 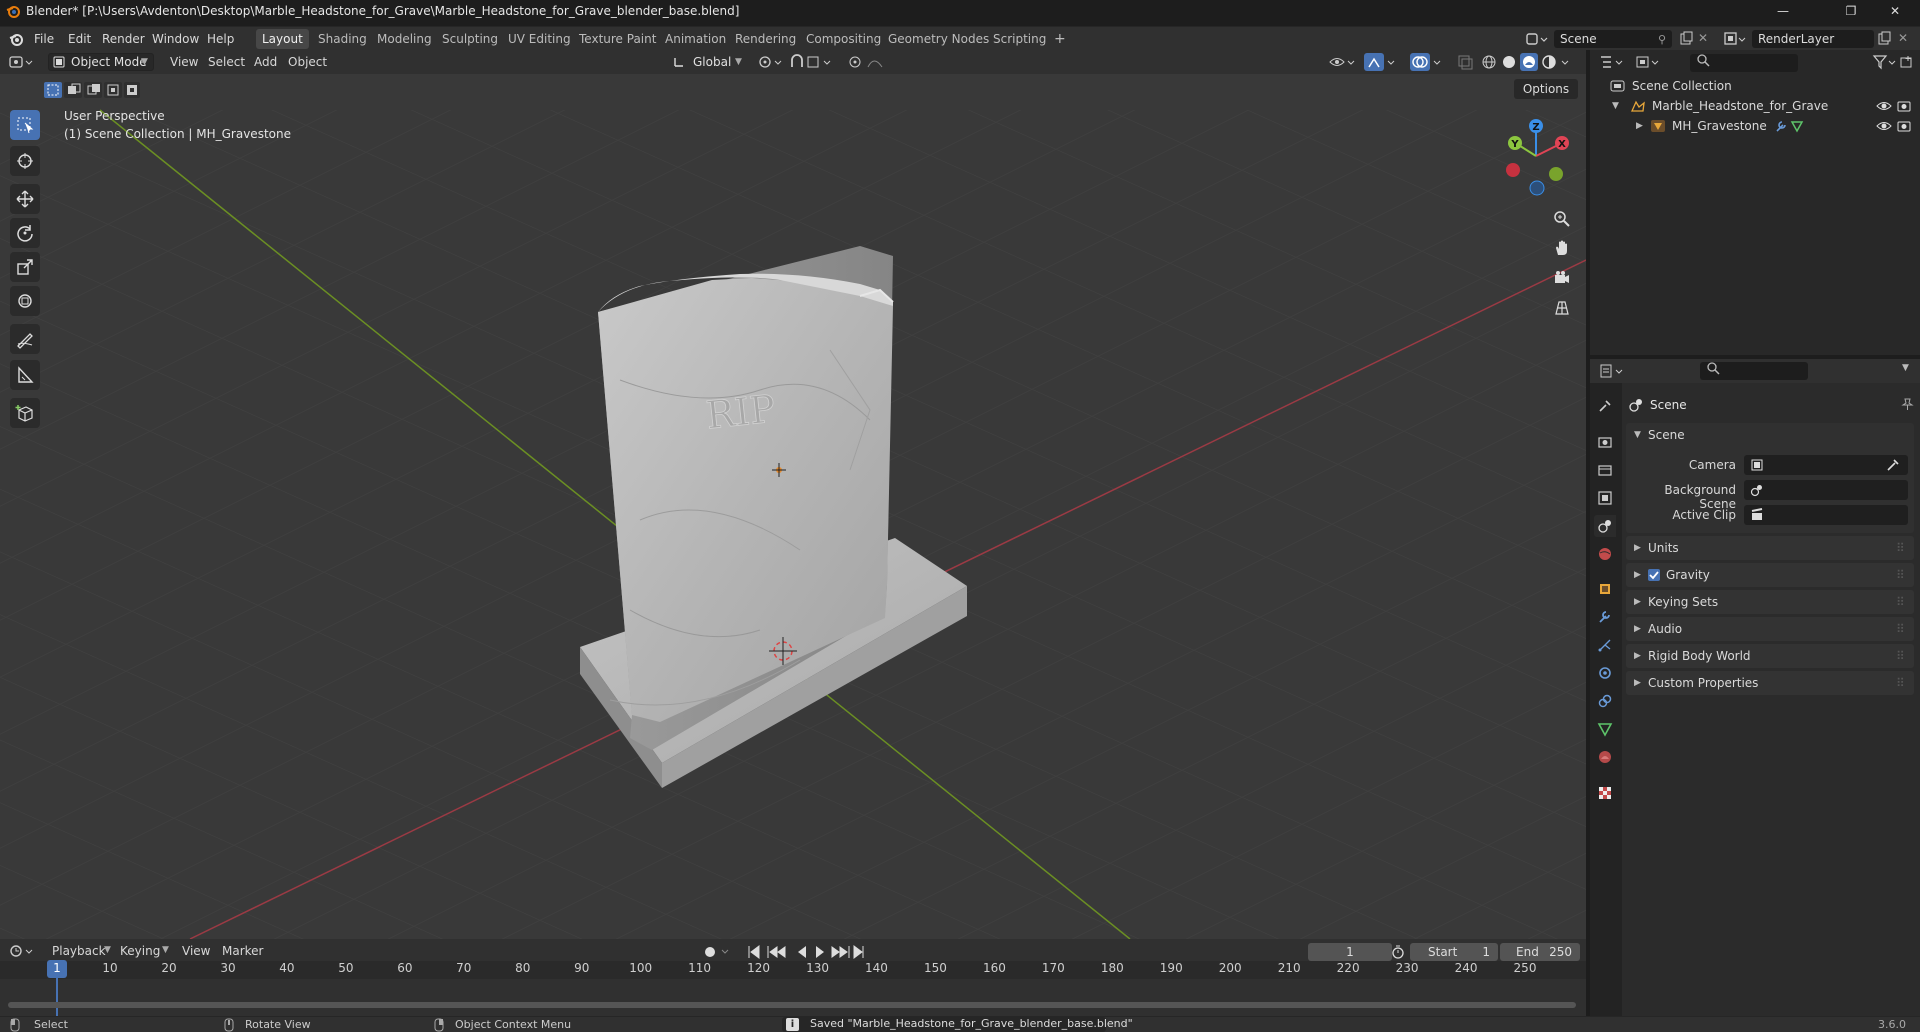 I want to click on xray-icon, so click(x=1465, y=62).